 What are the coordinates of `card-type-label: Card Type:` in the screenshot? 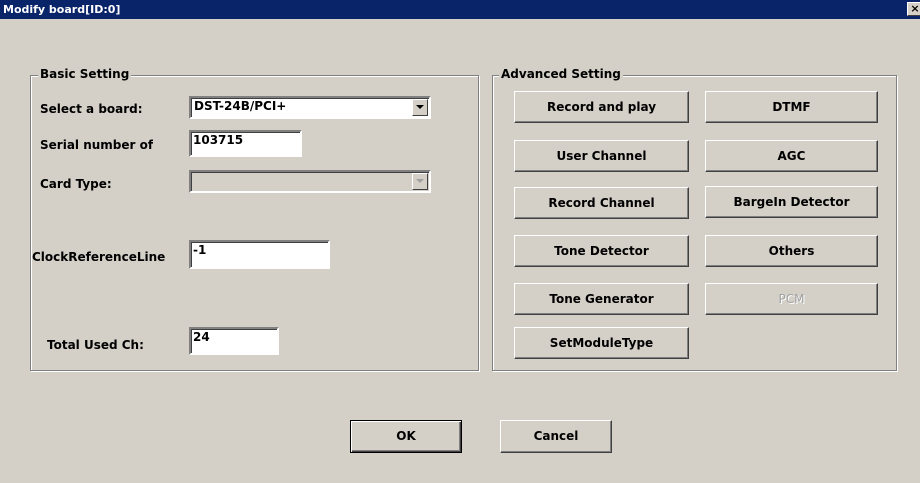 It's located at (76, 184).